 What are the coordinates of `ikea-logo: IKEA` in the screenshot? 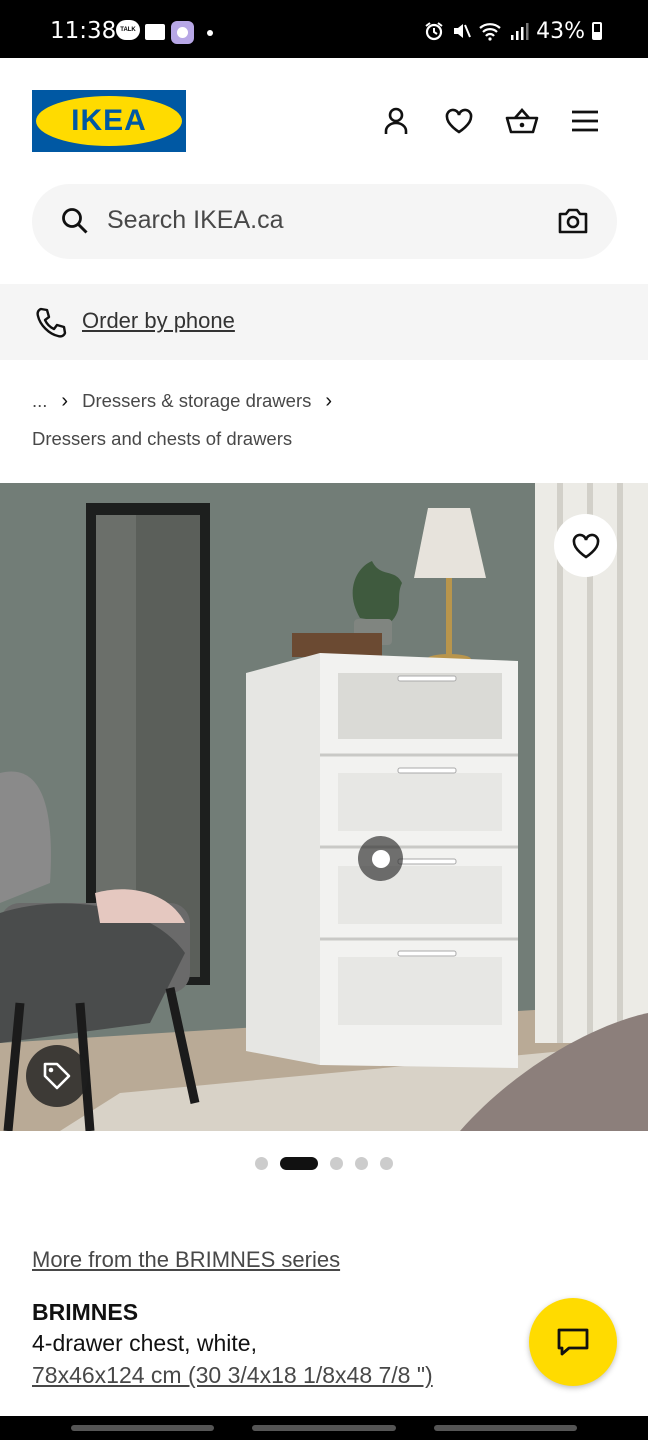 It's located at (109, 121).